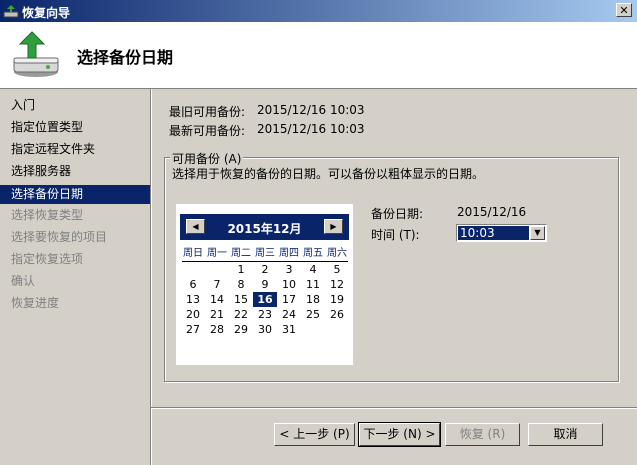  I want to click on calendar-day: 6, so click(193, 284).